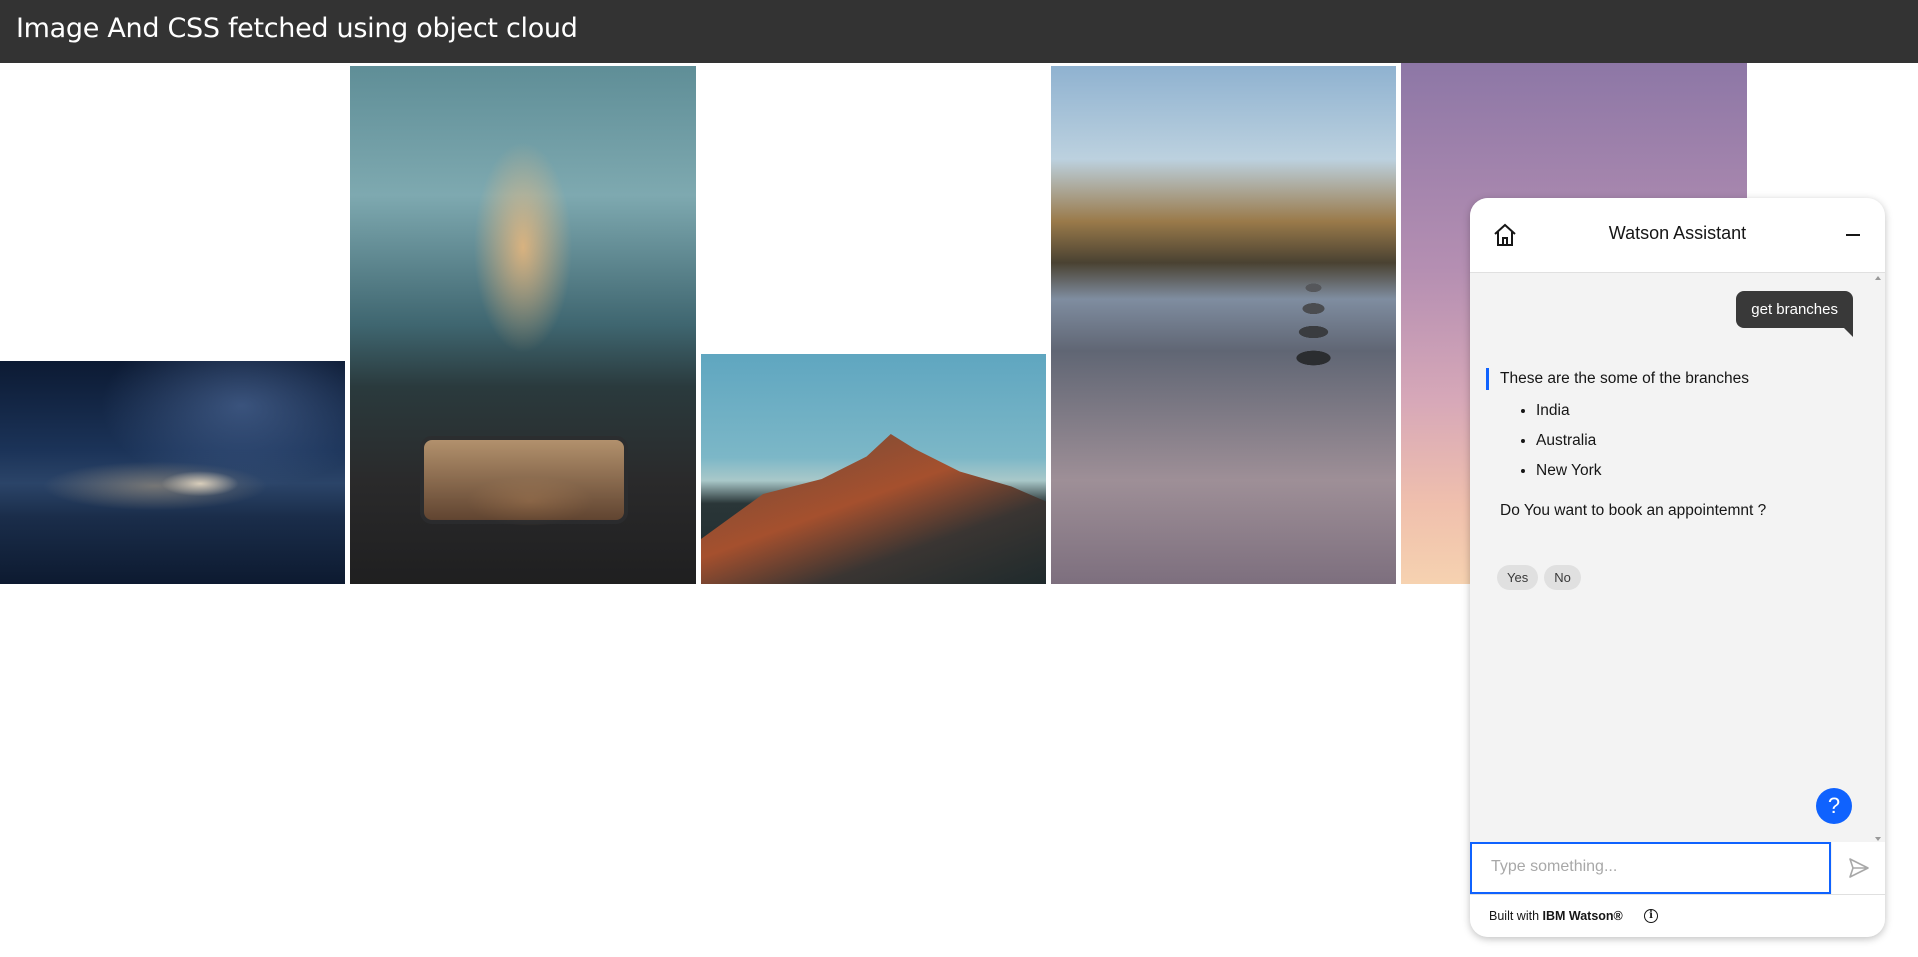 Image resolution: width=1918 pixels, height=957 pixels. I want to click on chat-header: Watson Assistant, so click(1677, 235).